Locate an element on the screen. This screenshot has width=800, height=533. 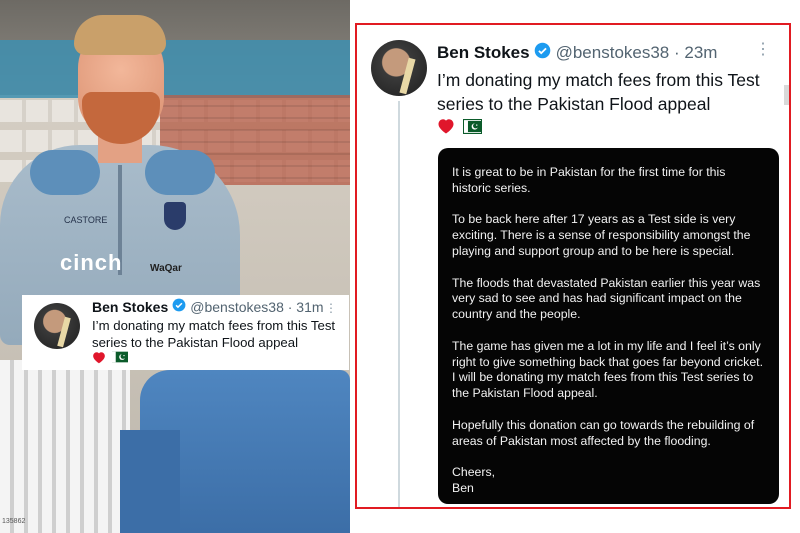
thread-line is located at coordinates (399, 304).